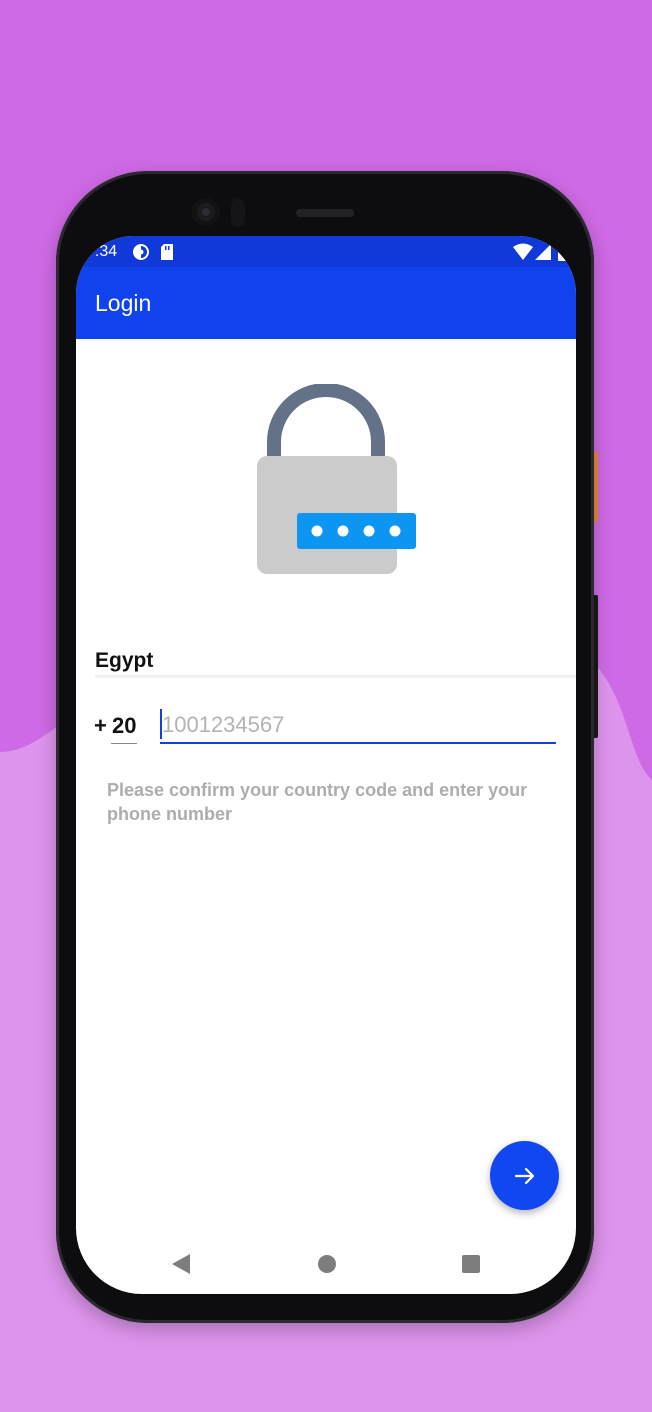 Image resolution: width=652 pixels, height=1412 pixels. Describe the element at coordinates (335, 676) in the screenshot. I see `country-divider` at that location.